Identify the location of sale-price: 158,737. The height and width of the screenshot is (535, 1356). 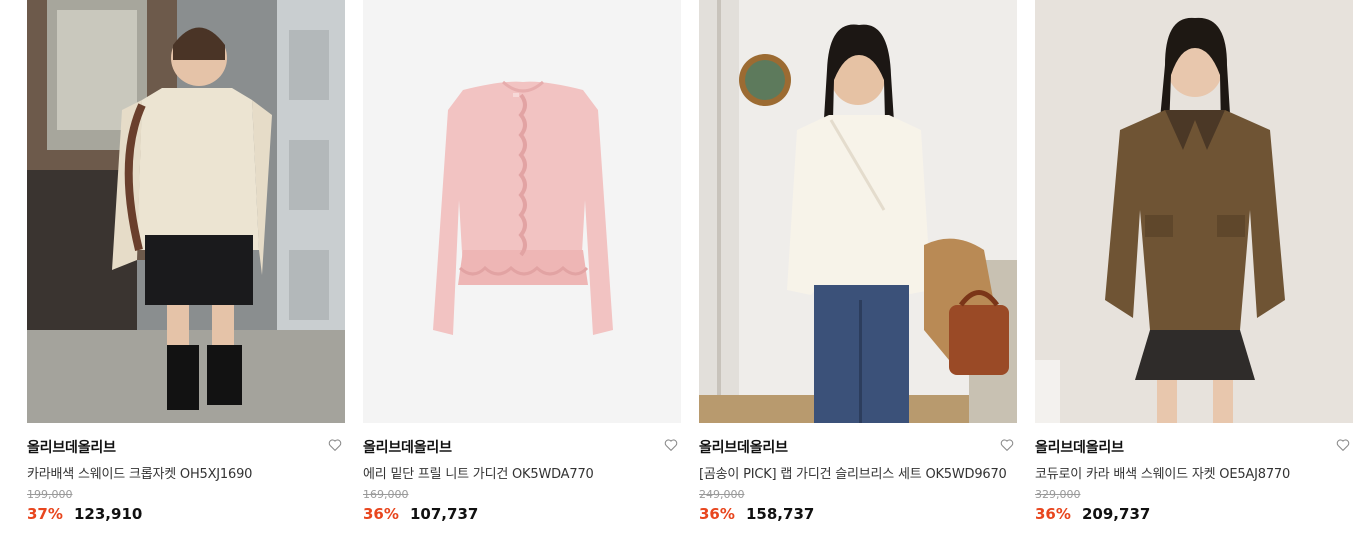
(780, 514).